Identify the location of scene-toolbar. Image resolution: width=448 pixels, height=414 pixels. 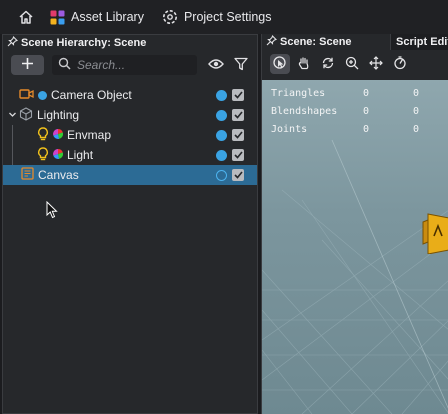
(355, 64).